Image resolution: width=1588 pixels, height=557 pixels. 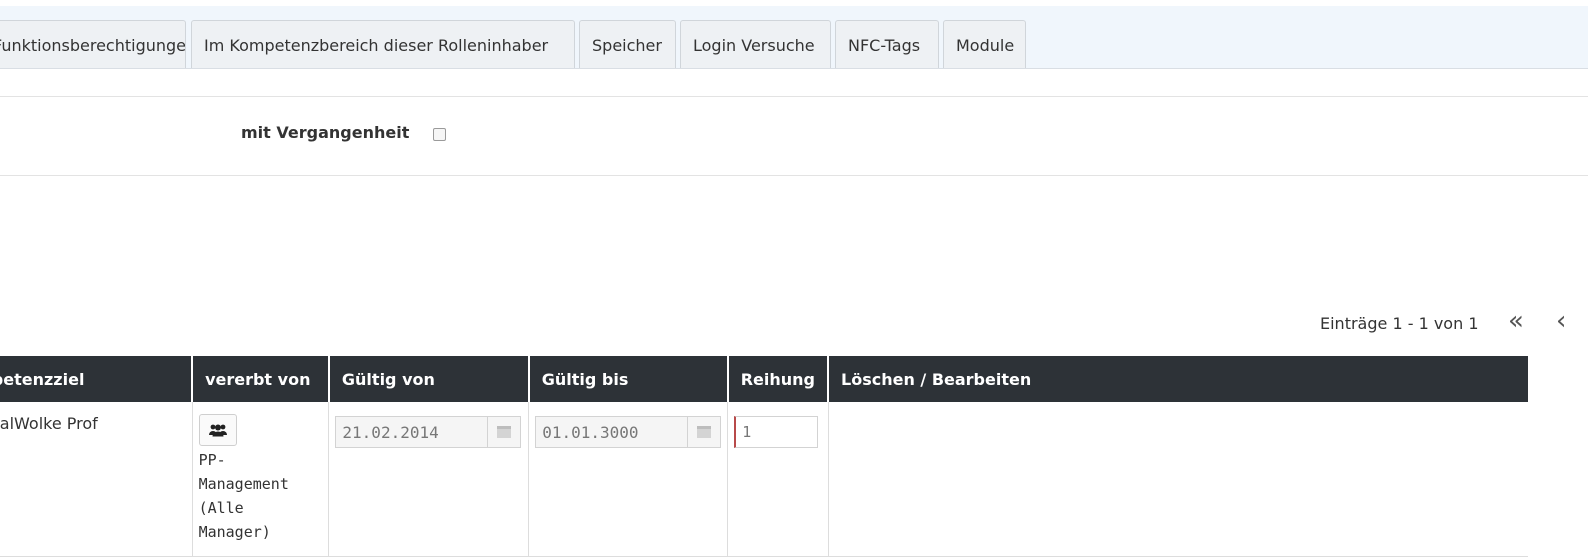 What do you see at coordinates (1178, 379) in the screenshot?
I see `column-header-loeschen-bearbeiten: Löschen / Bearbeiten` at bounding box center [1178, 379].